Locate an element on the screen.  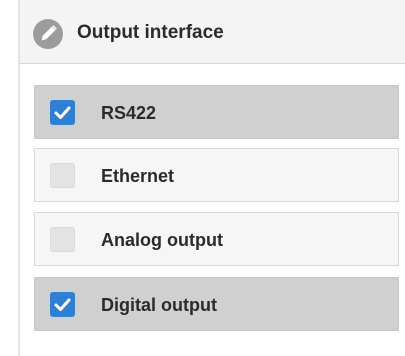
analog-output-checkbox is located at coordinates (62, 239).